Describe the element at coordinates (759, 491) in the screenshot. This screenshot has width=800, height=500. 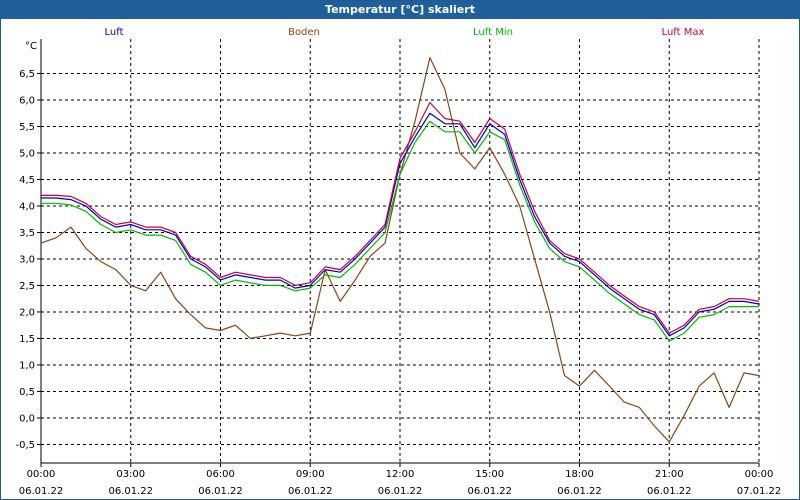
I see `x-tick-date-label: 07.01.22` at that location.